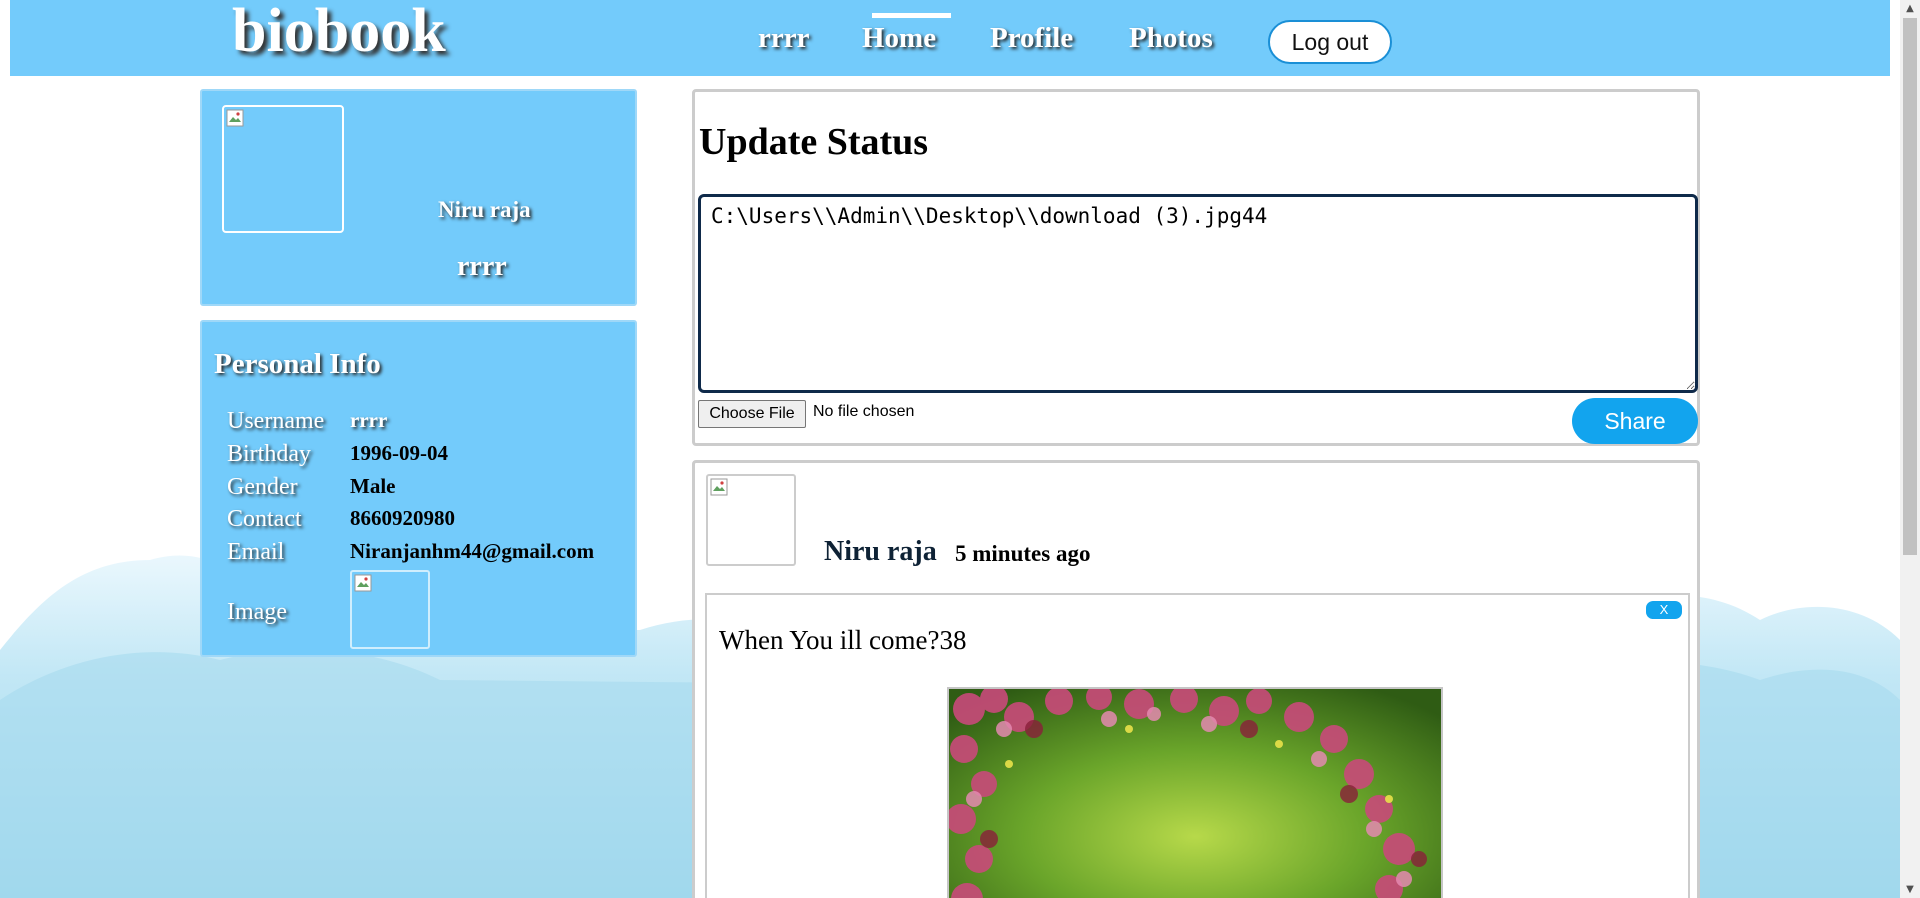  Describe the element at coordinates (814, 142) in the screenshot. I see `update-status-title: Update Status` at that location.